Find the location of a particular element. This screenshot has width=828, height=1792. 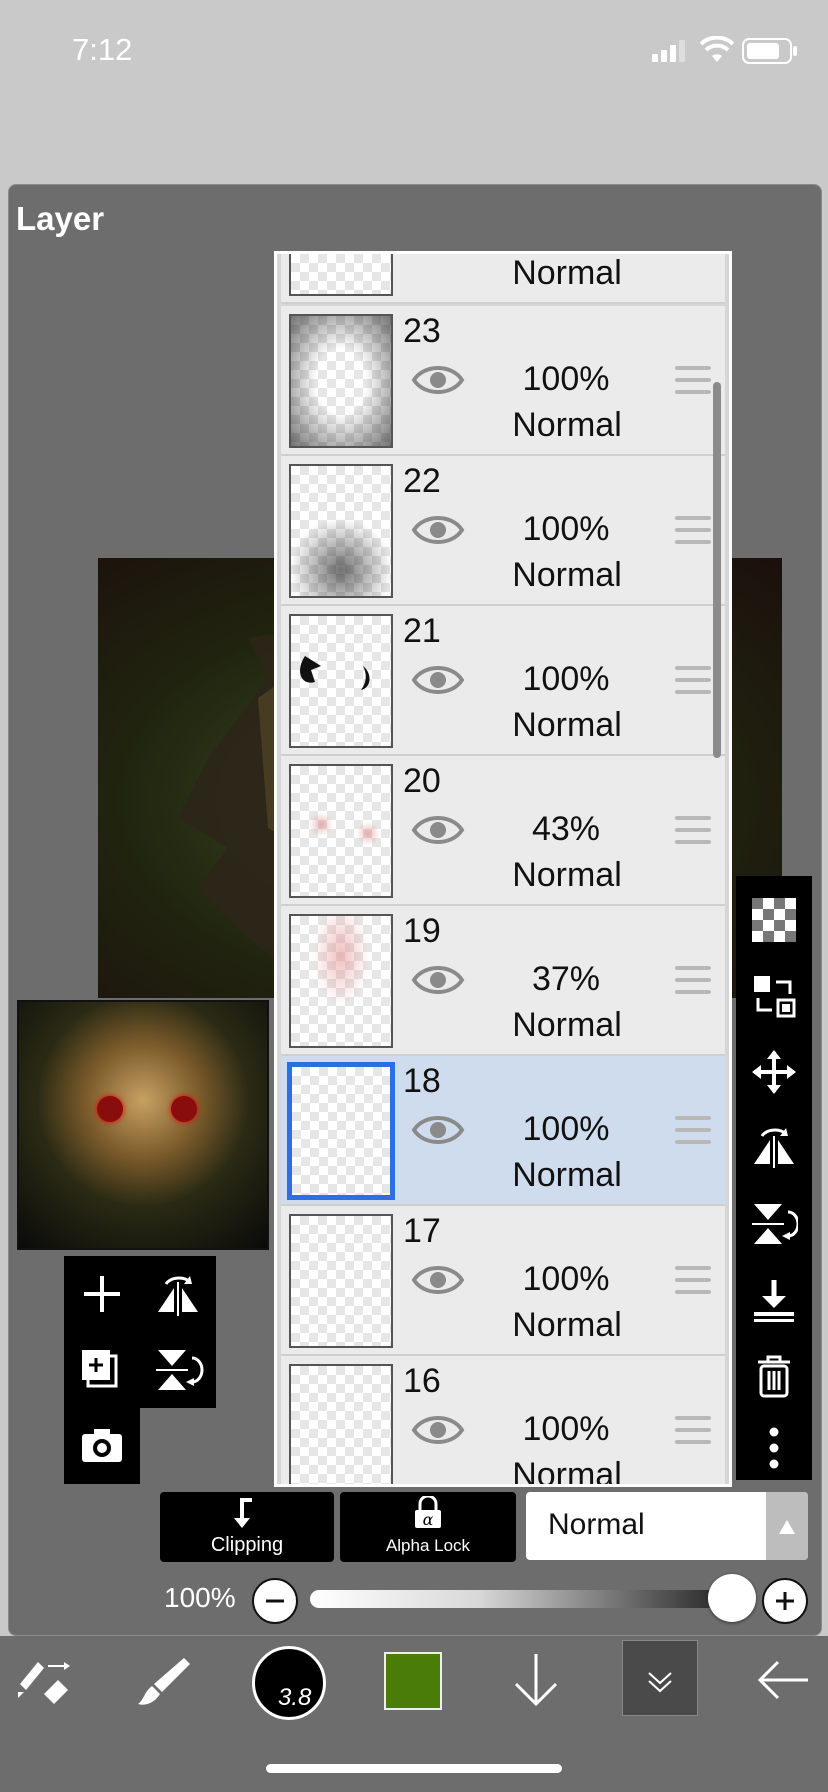

merge-down-icon is located at coordinates (774, 1300).